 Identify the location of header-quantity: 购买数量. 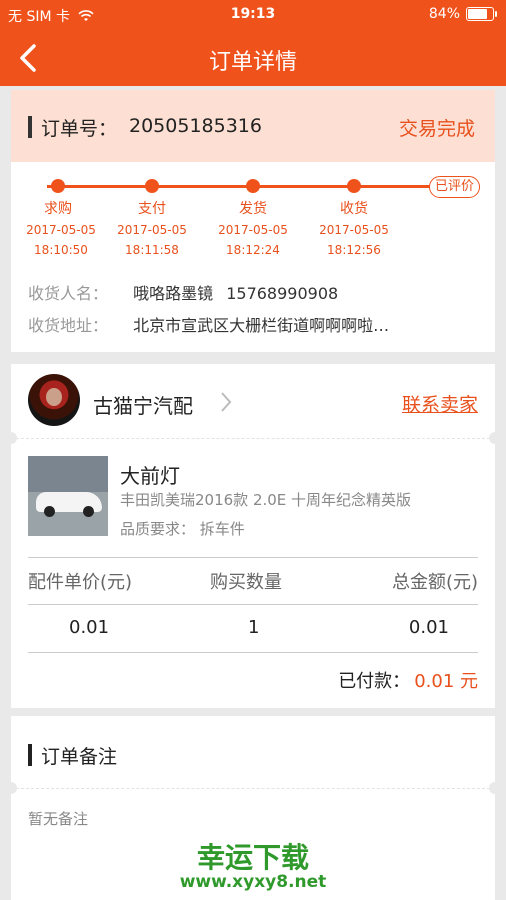
(246, 582).